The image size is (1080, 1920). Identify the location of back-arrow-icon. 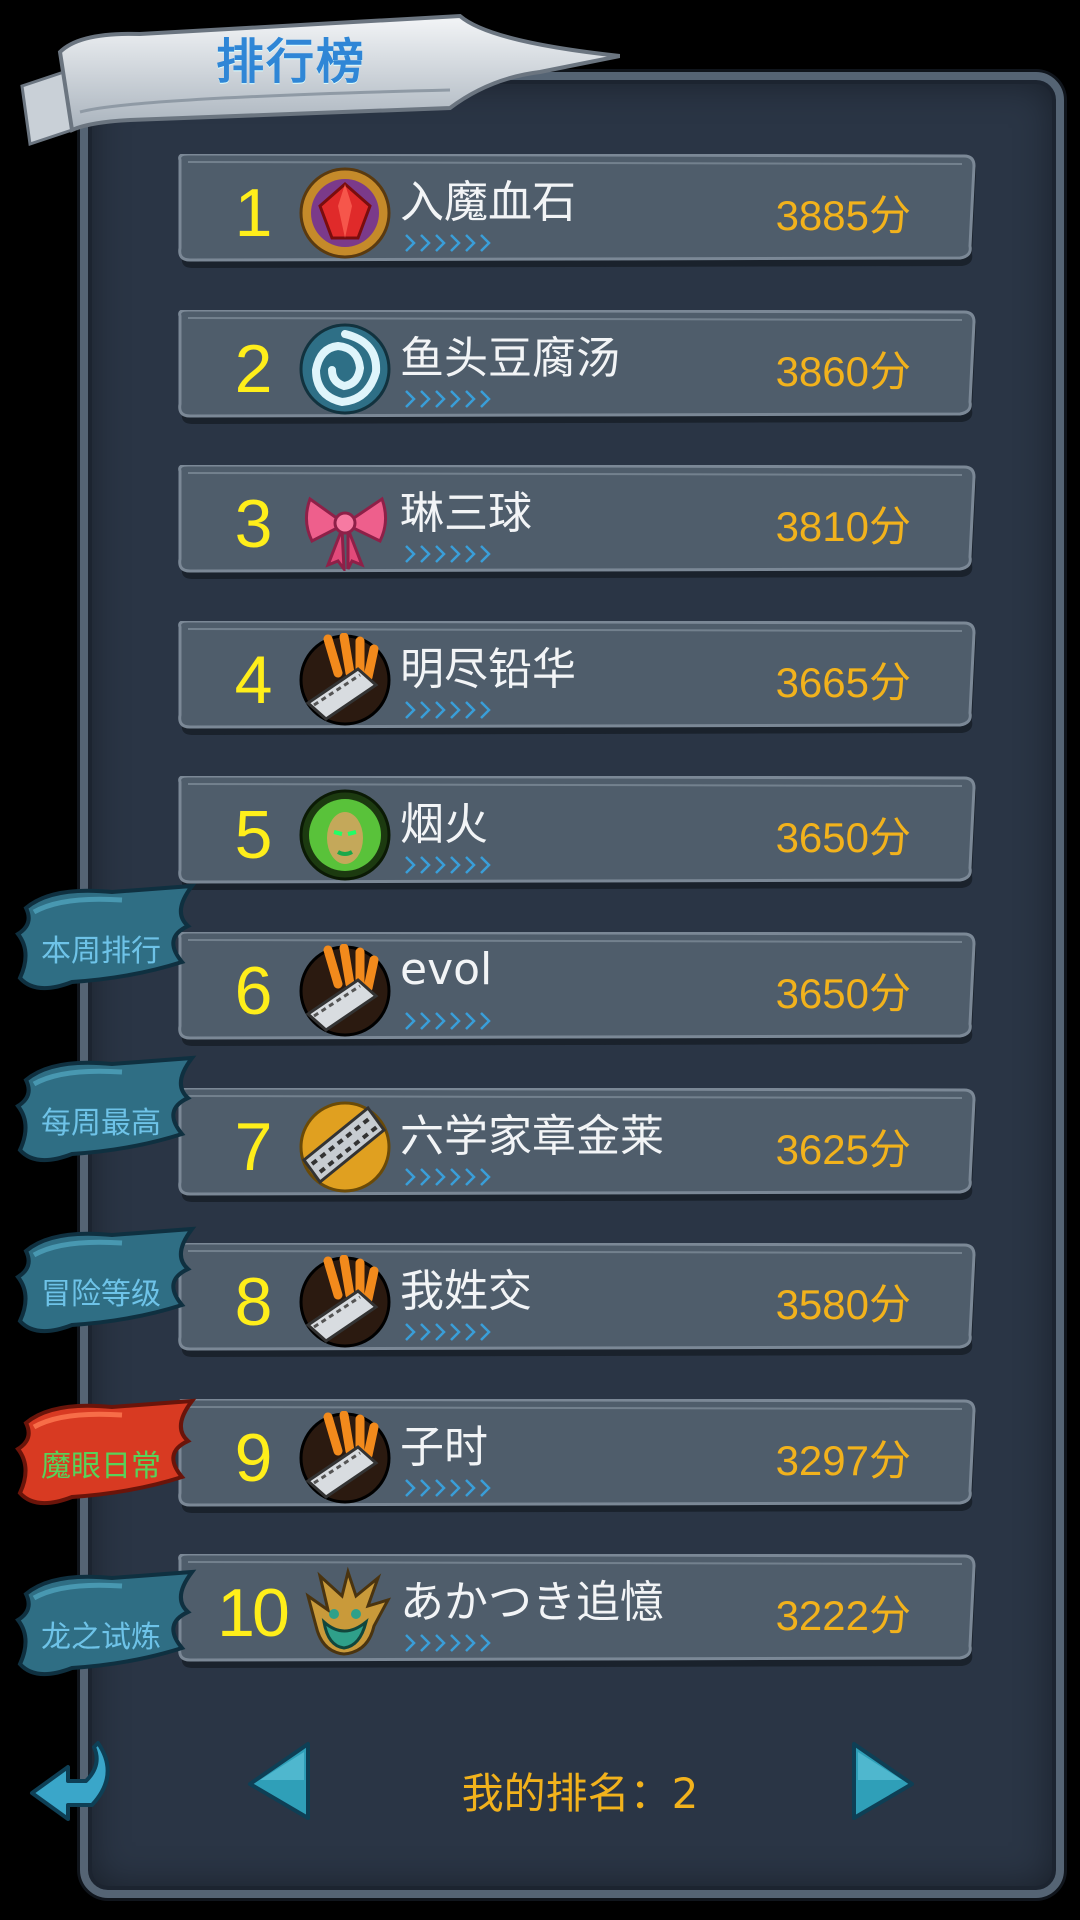
(72, 1780).